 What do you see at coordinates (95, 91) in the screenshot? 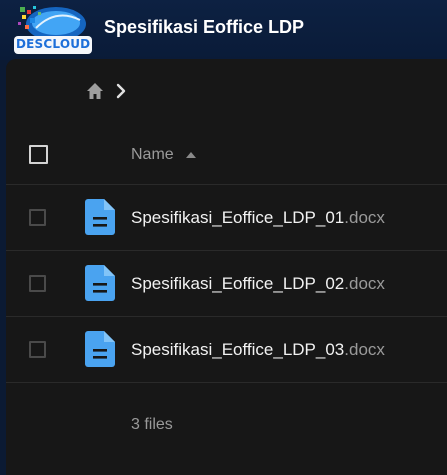
I see `home-icon` at bounding box center [95, 91].